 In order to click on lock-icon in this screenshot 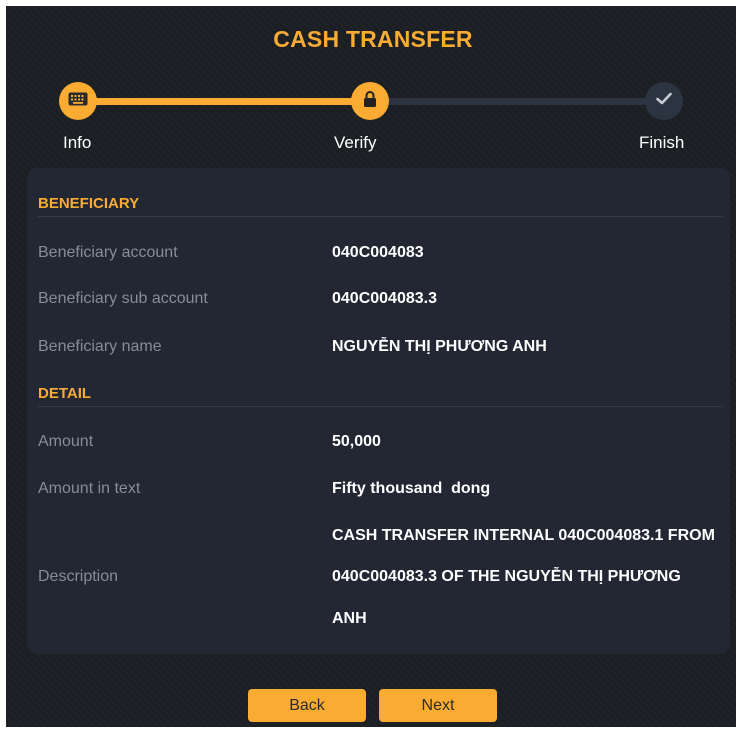, I will do `click(370, 101)`.